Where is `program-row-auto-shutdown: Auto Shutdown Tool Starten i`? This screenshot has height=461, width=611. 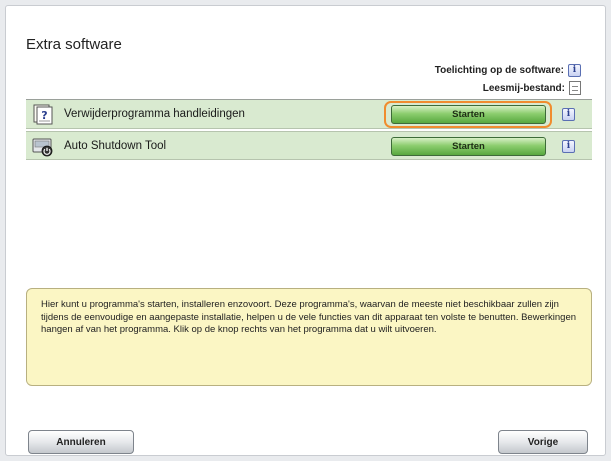
program-row-auto-shutdown: Auto Shutdown Tool Starten i is located at coordinates (309, 145).